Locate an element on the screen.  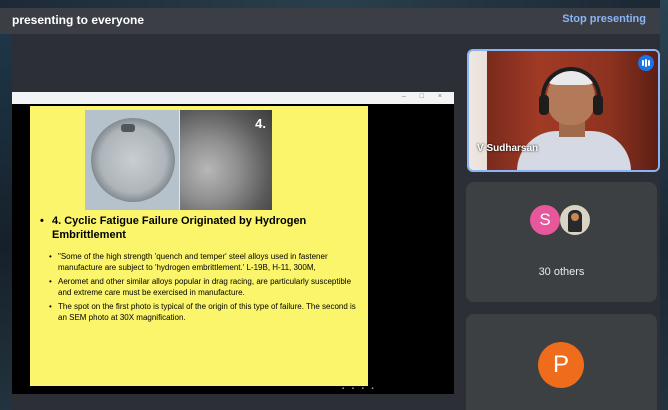
avatar-s: S is located at coordinates (545, 220).